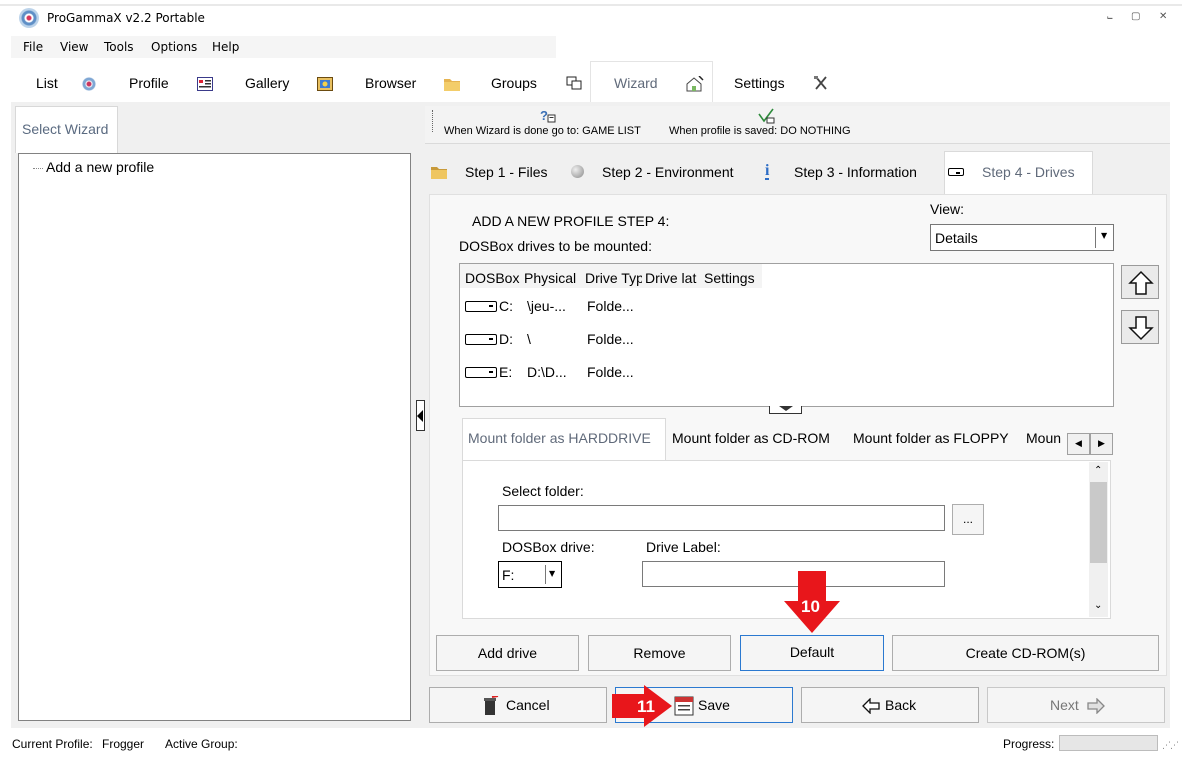 The width and height of the screenshot is (1182, 762). I want to click on panel-subheading: DOSBox drives to be mounted:, so click(555, 246).